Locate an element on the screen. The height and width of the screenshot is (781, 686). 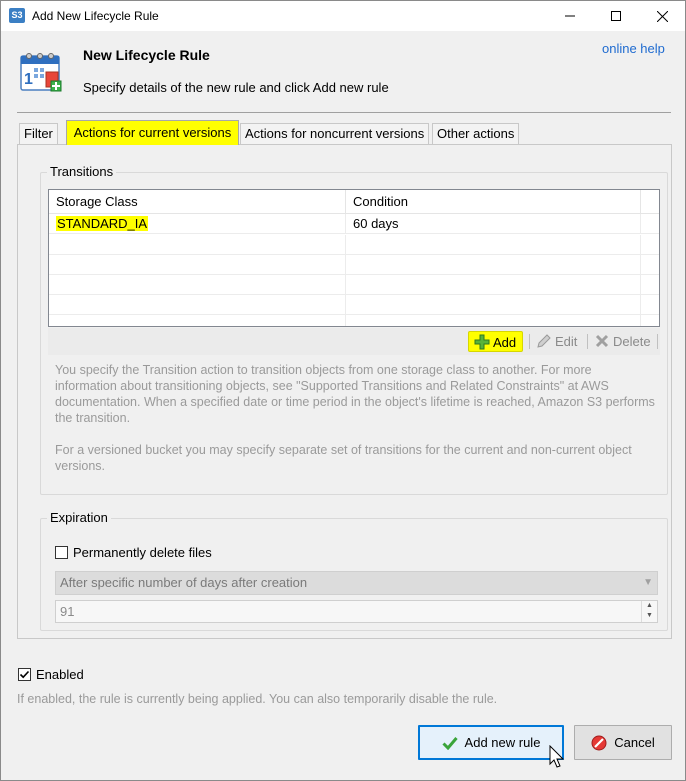
add-new-rule-button: Add new rule is located at coordinates (491, 742).